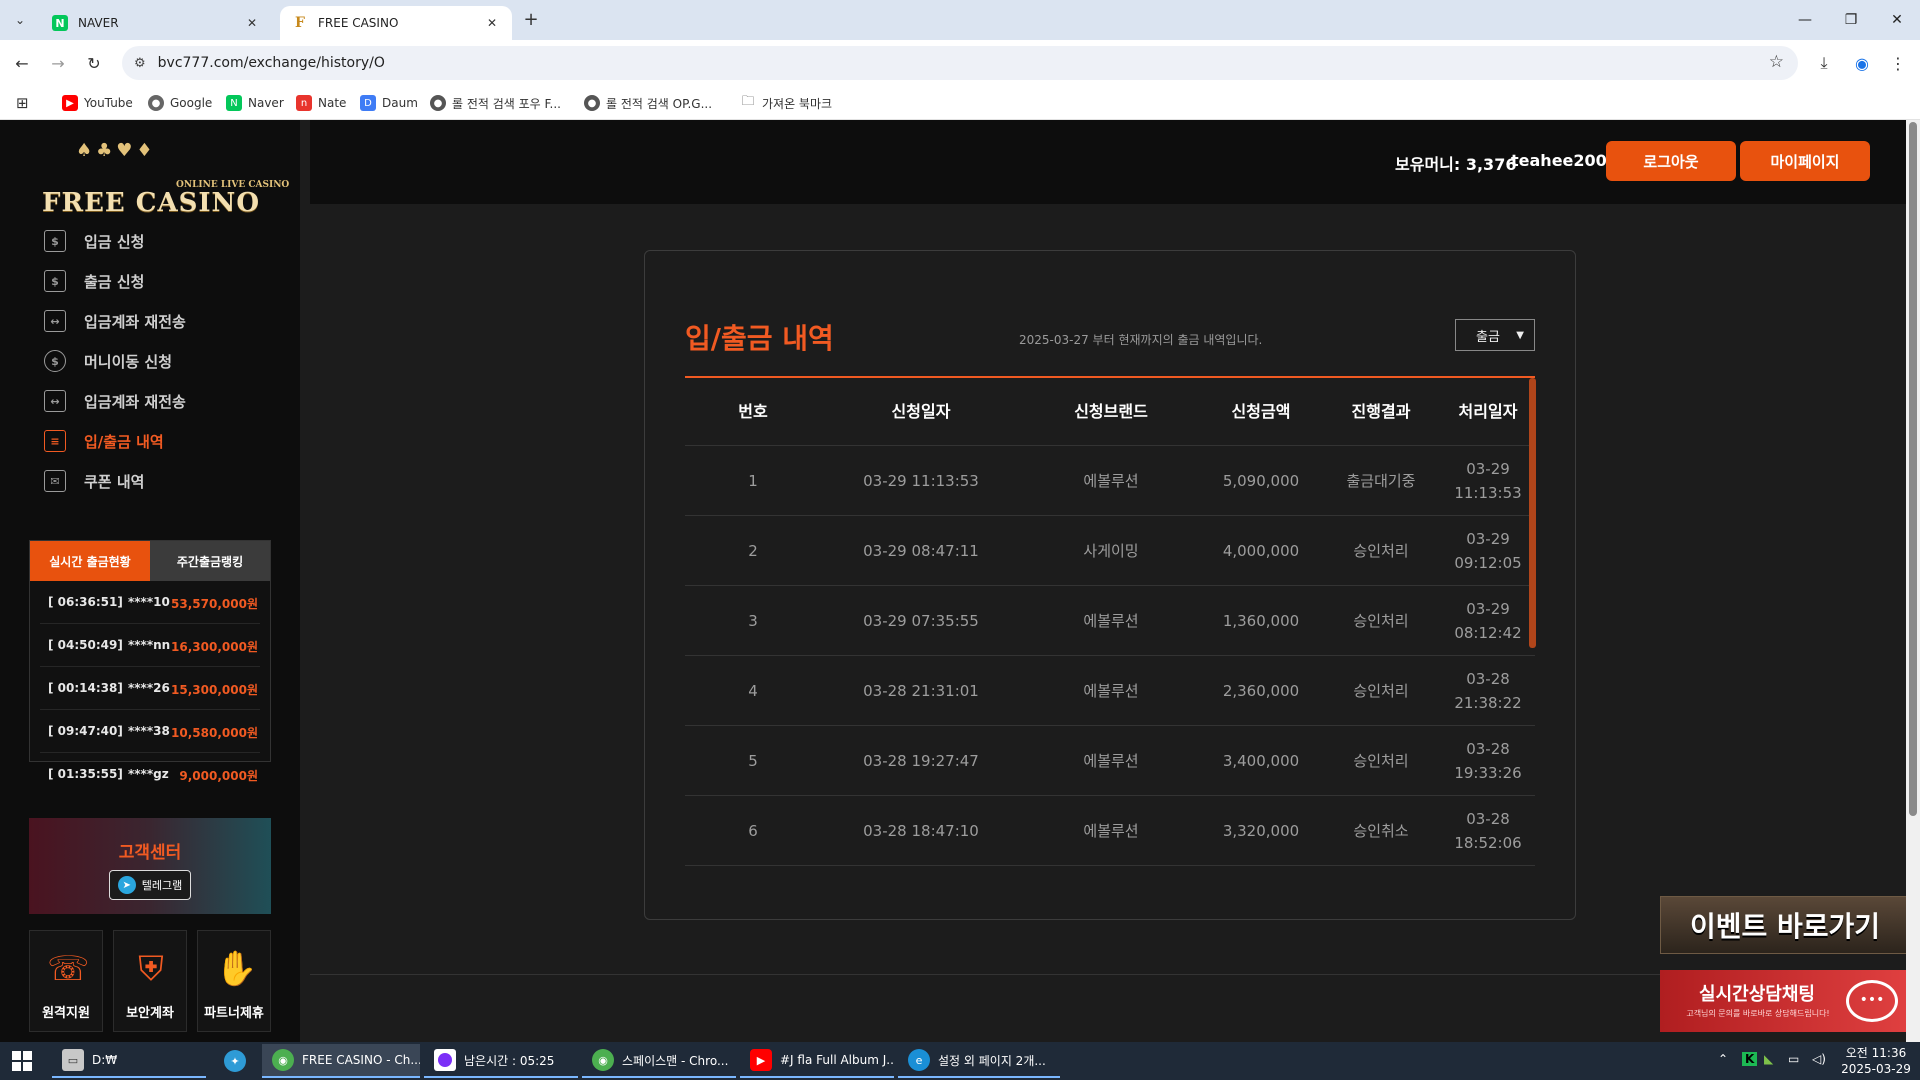 The image size is (1920, 1080). Describe the element at coordinates (255, 103) in the screenshot. I see `bookmark-naver: N Naver` at that location.